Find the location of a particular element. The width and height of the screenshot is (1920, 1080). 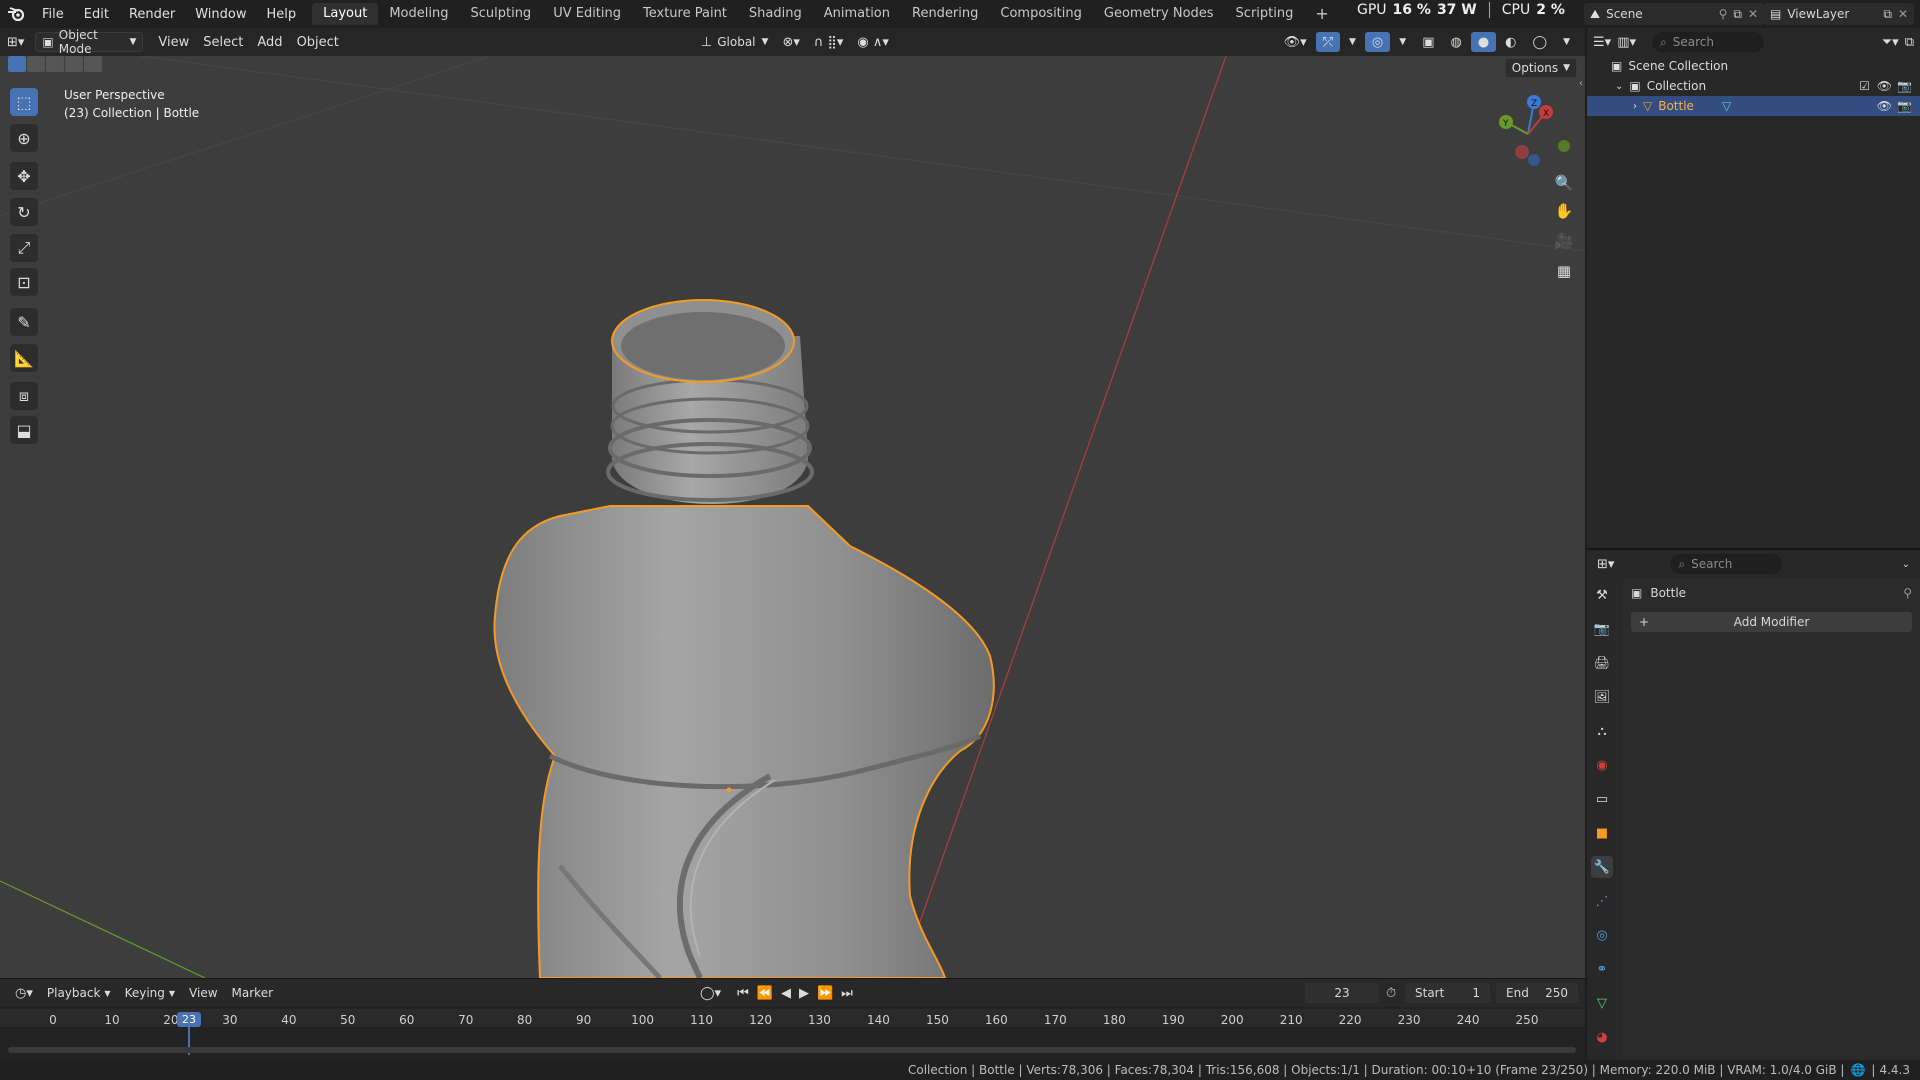

menu-view: View is located at coordinates (173, 42).